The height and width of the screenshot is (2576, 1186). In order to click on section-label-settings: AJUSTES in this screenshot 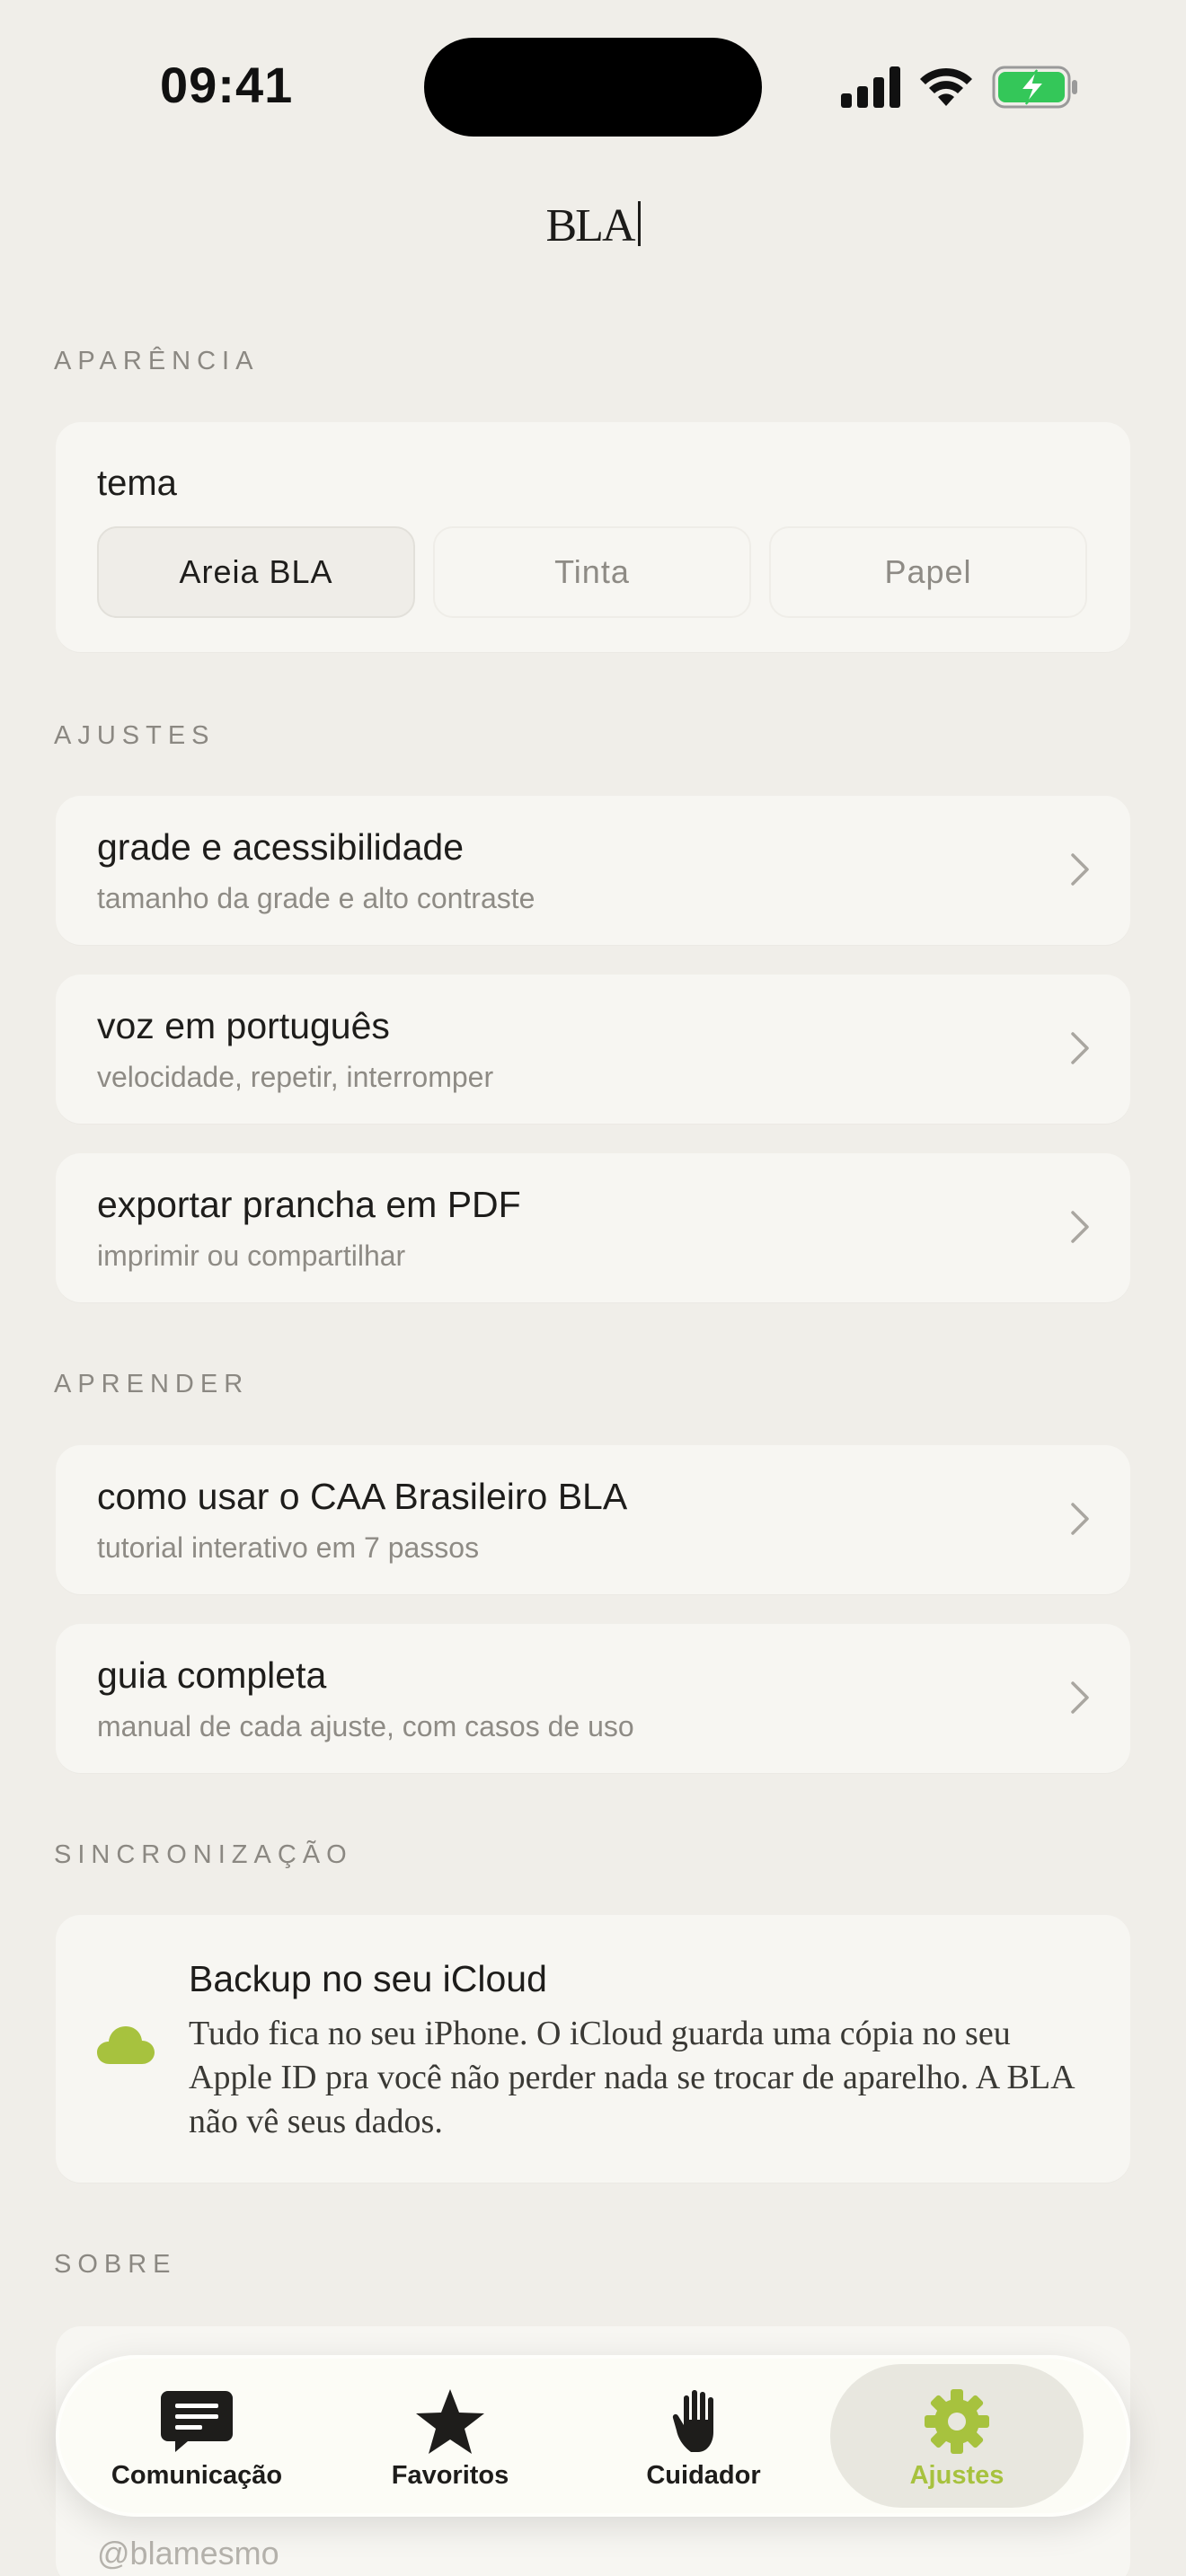, I will do `click(135, 735)`.